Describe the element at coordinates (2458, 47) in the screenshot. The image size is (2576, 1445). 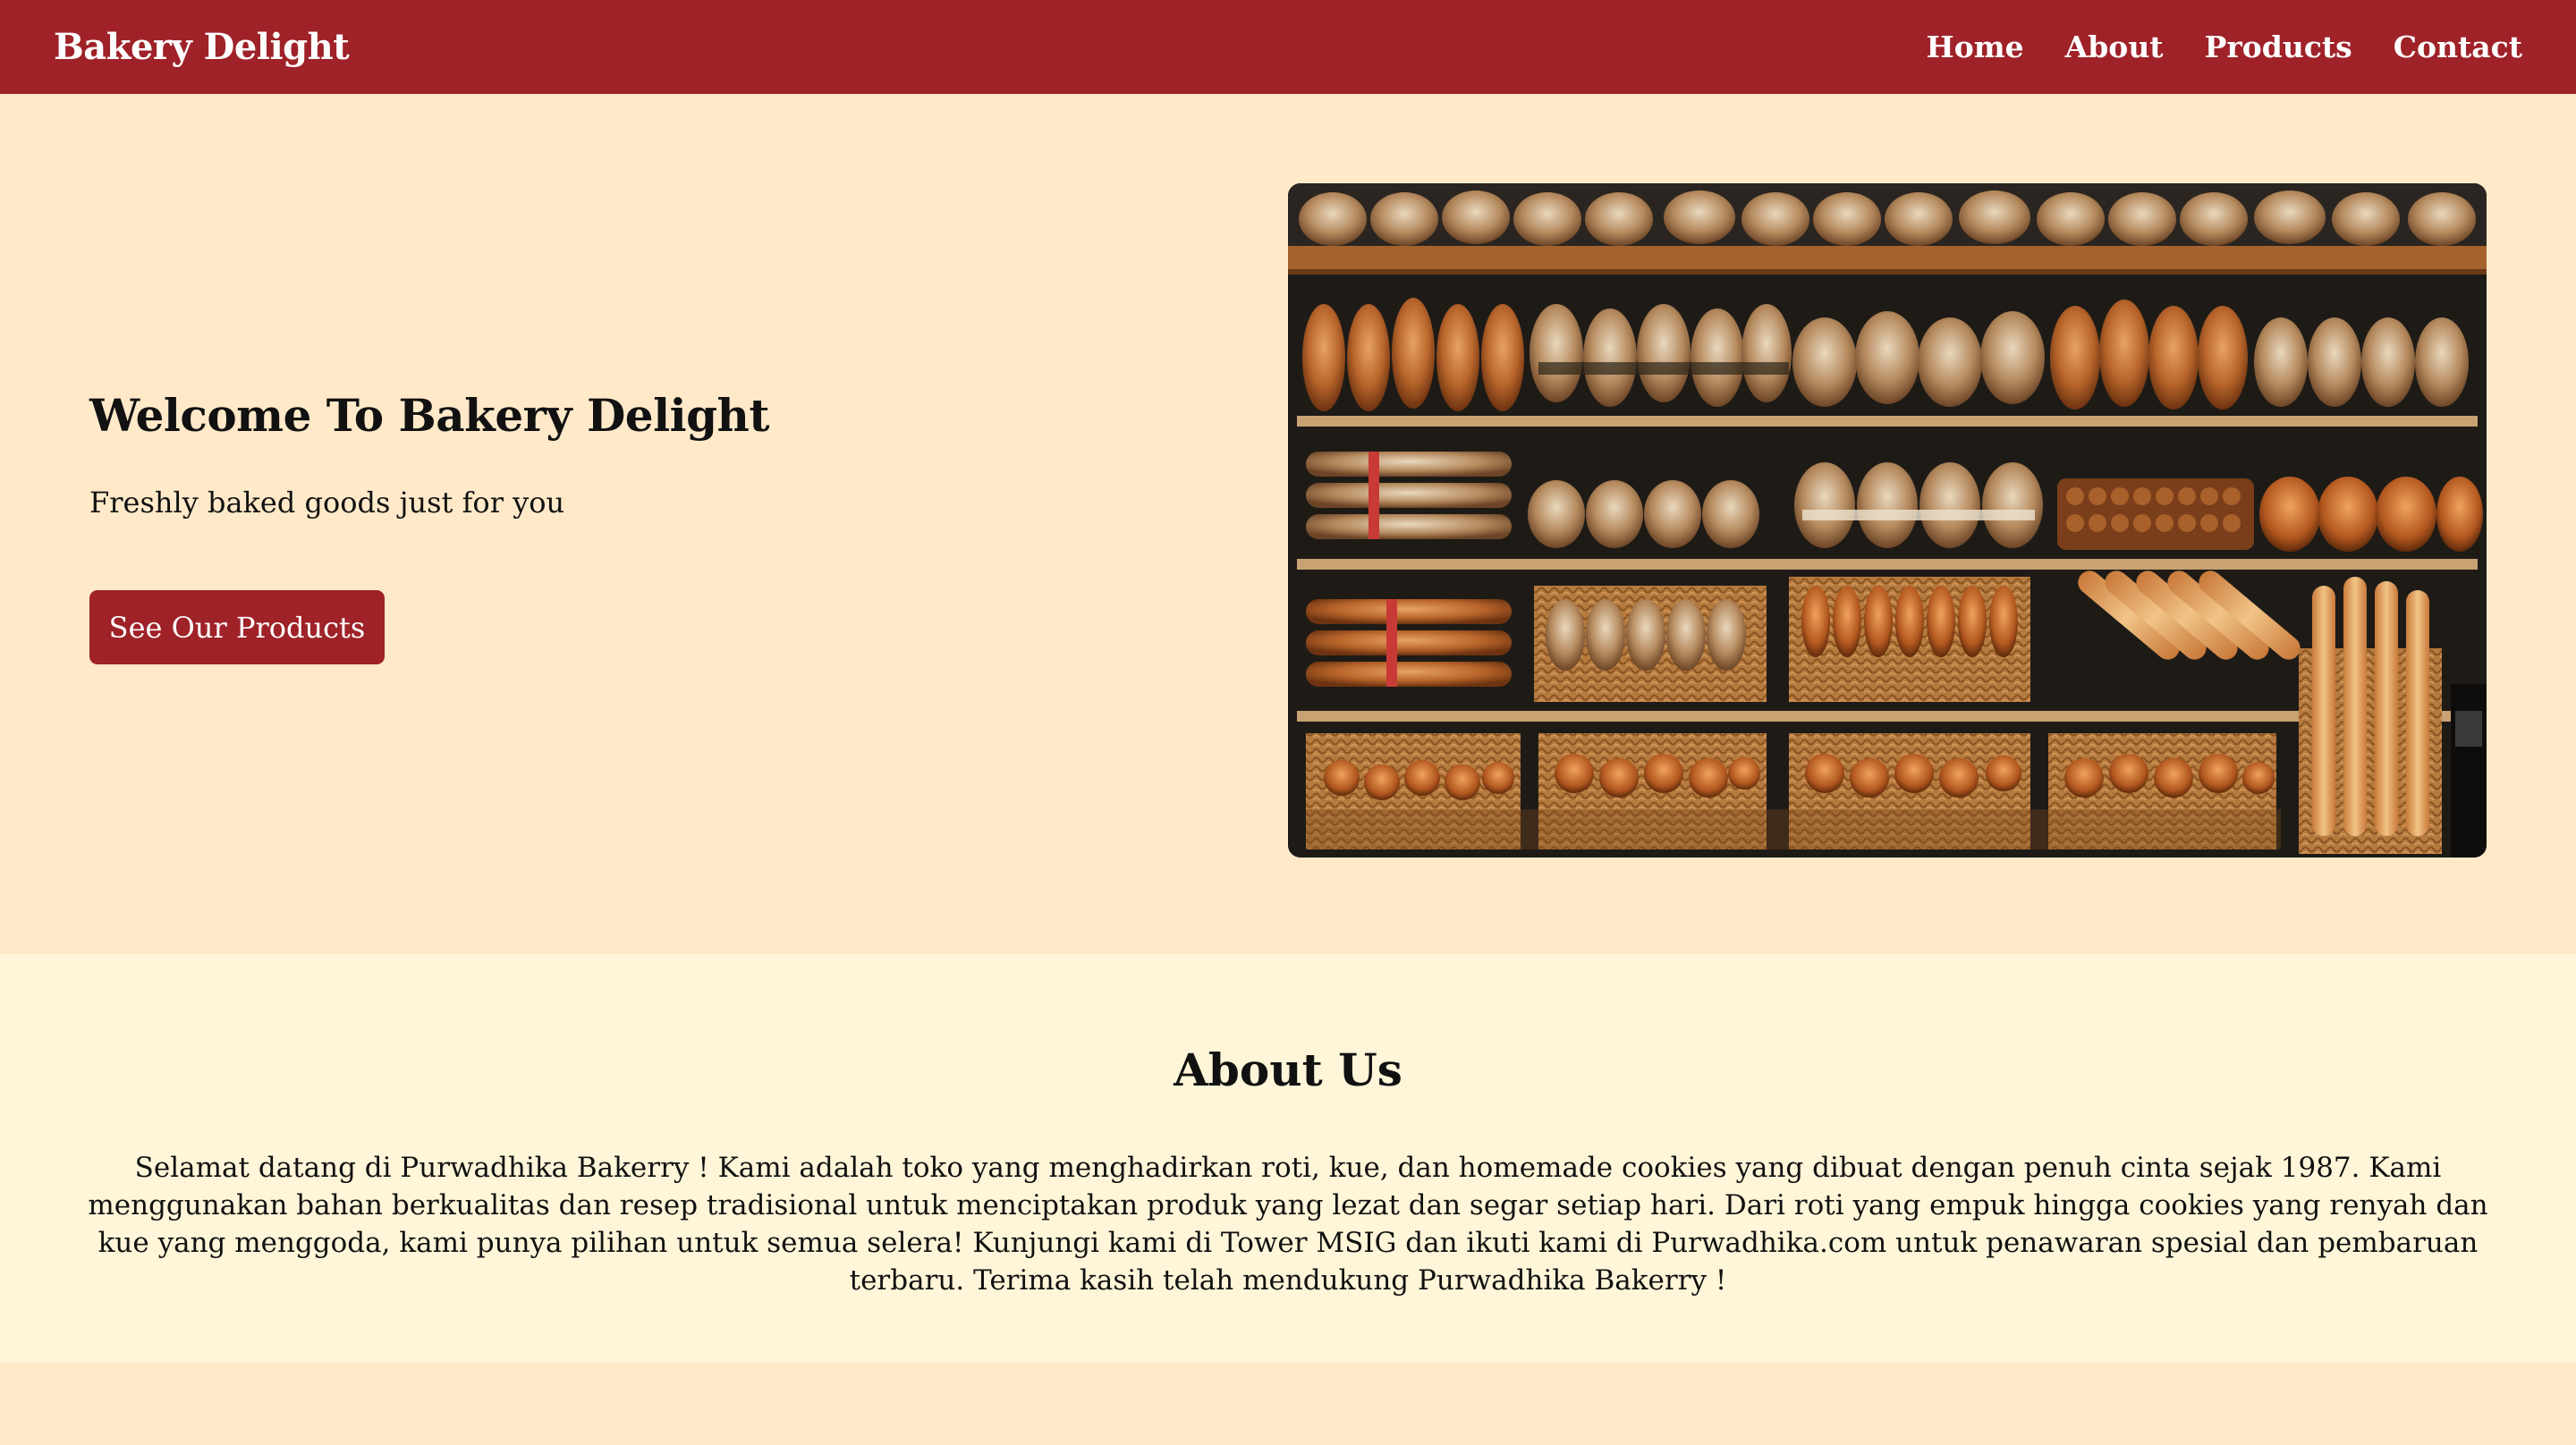
I see `nav-link-contact: Contact` at that location.